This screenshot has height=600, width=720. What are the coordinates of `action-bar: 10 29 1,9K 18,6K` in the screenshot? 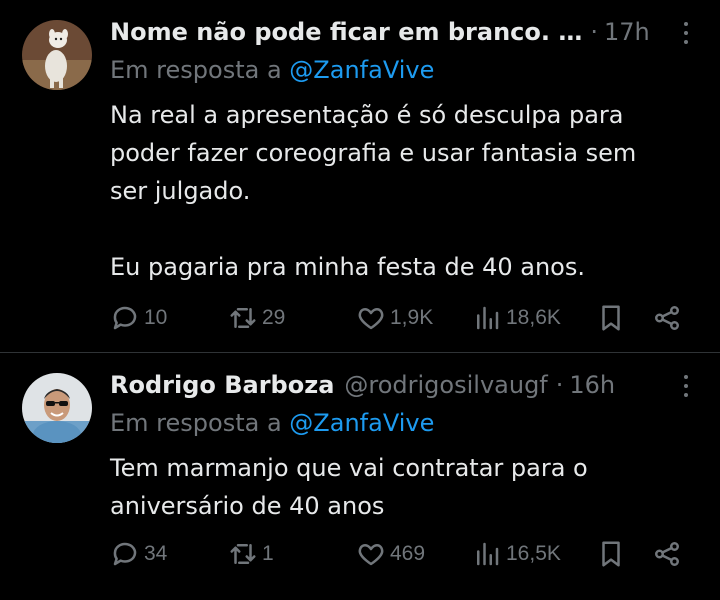 It's located at (400, 318).